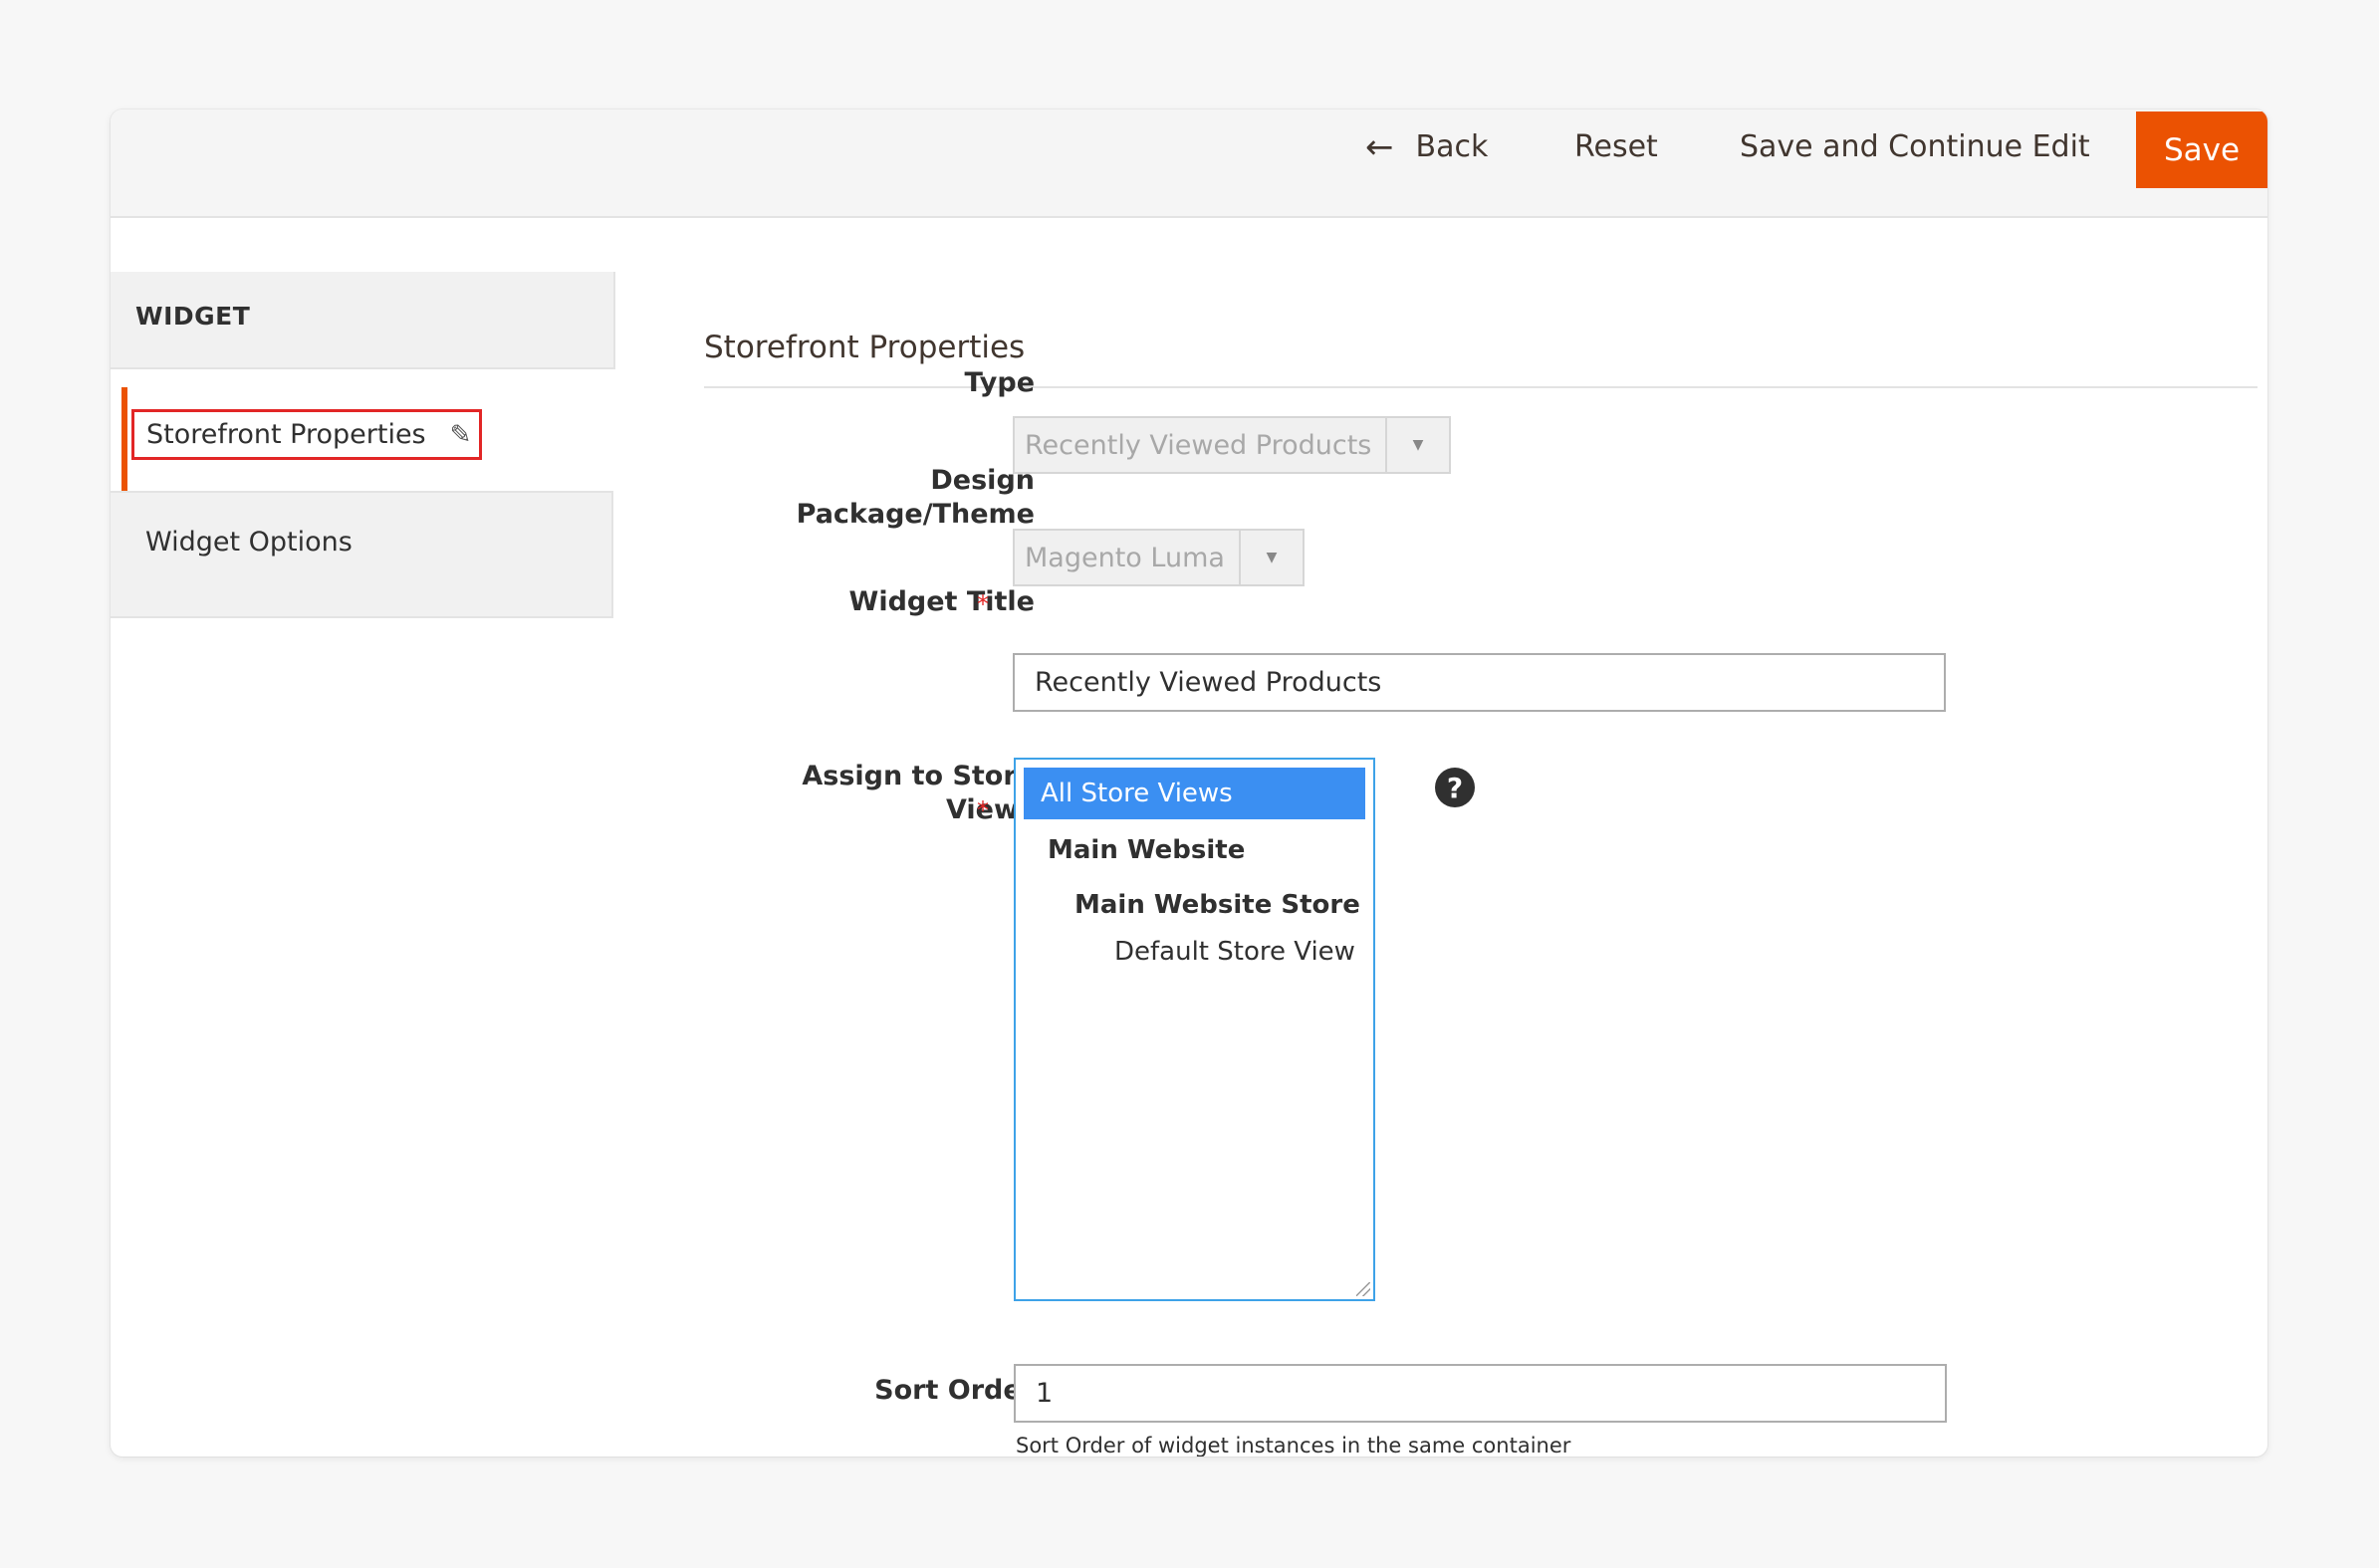  I want to click on sidebar-item-storefront-properties: Storefront Properties ✎, so click(370, 439).